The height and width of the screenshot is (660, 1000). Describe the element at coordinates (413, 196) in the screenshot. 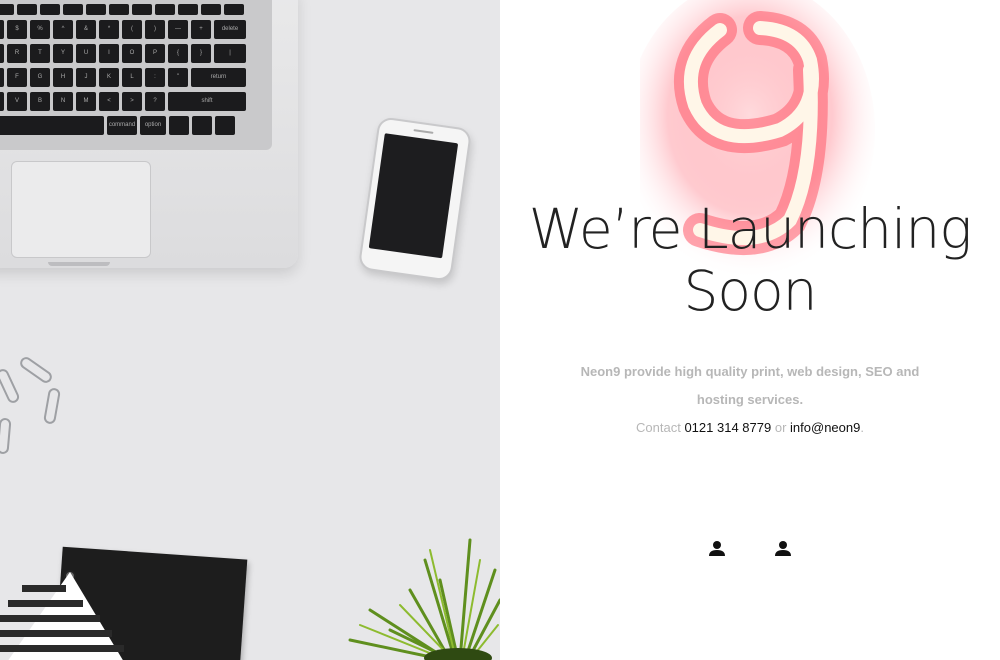

I see `phone-screen` at that location.